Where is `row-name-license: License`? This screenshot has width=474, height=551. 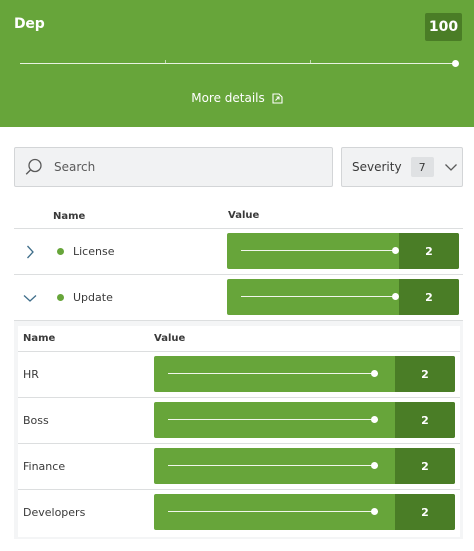 row-name-license: License is located at coordinates (94, 251).